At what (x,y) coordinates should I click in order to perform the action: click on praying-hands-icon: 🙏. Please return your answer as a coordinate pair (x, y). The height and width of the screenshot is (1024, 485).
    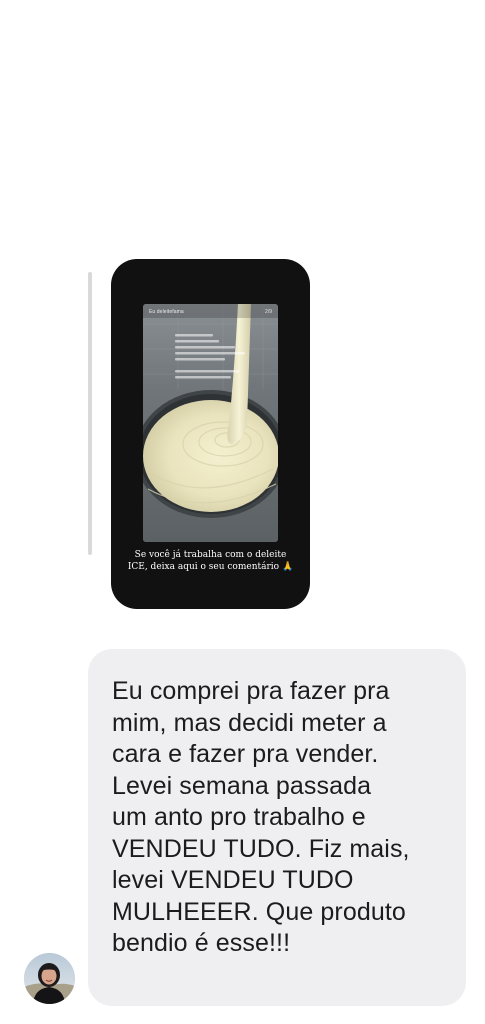
    Looking at the image, I should click on (287, 567).